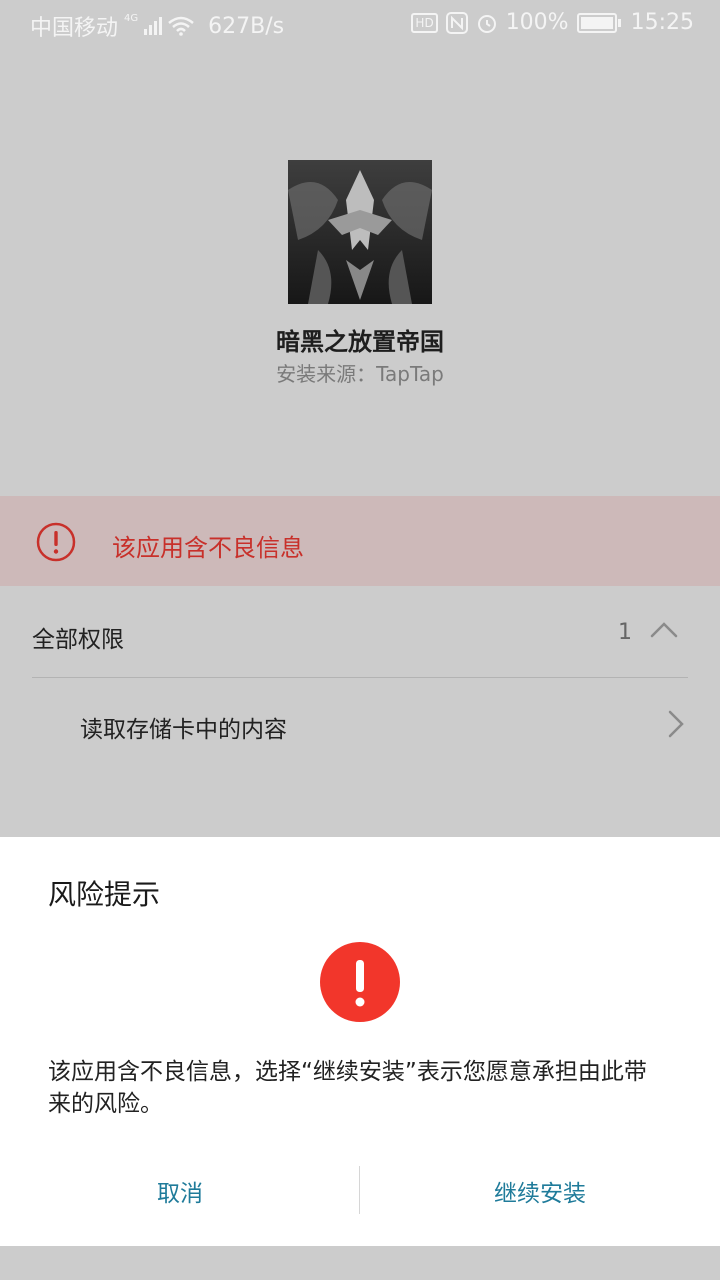 The image size is (720, 1280). I want to click on chevron-right-icon, so click(676, 724).